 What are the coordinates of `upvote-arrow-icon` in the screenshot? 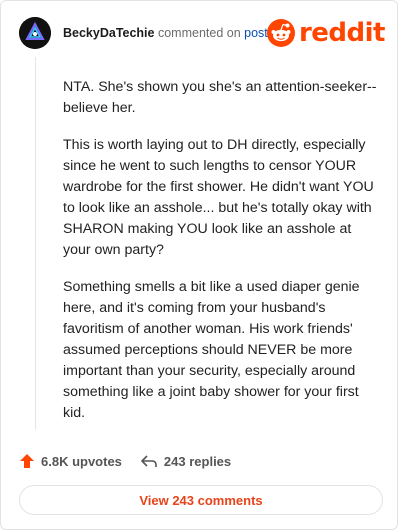 It's located at (27, 461).